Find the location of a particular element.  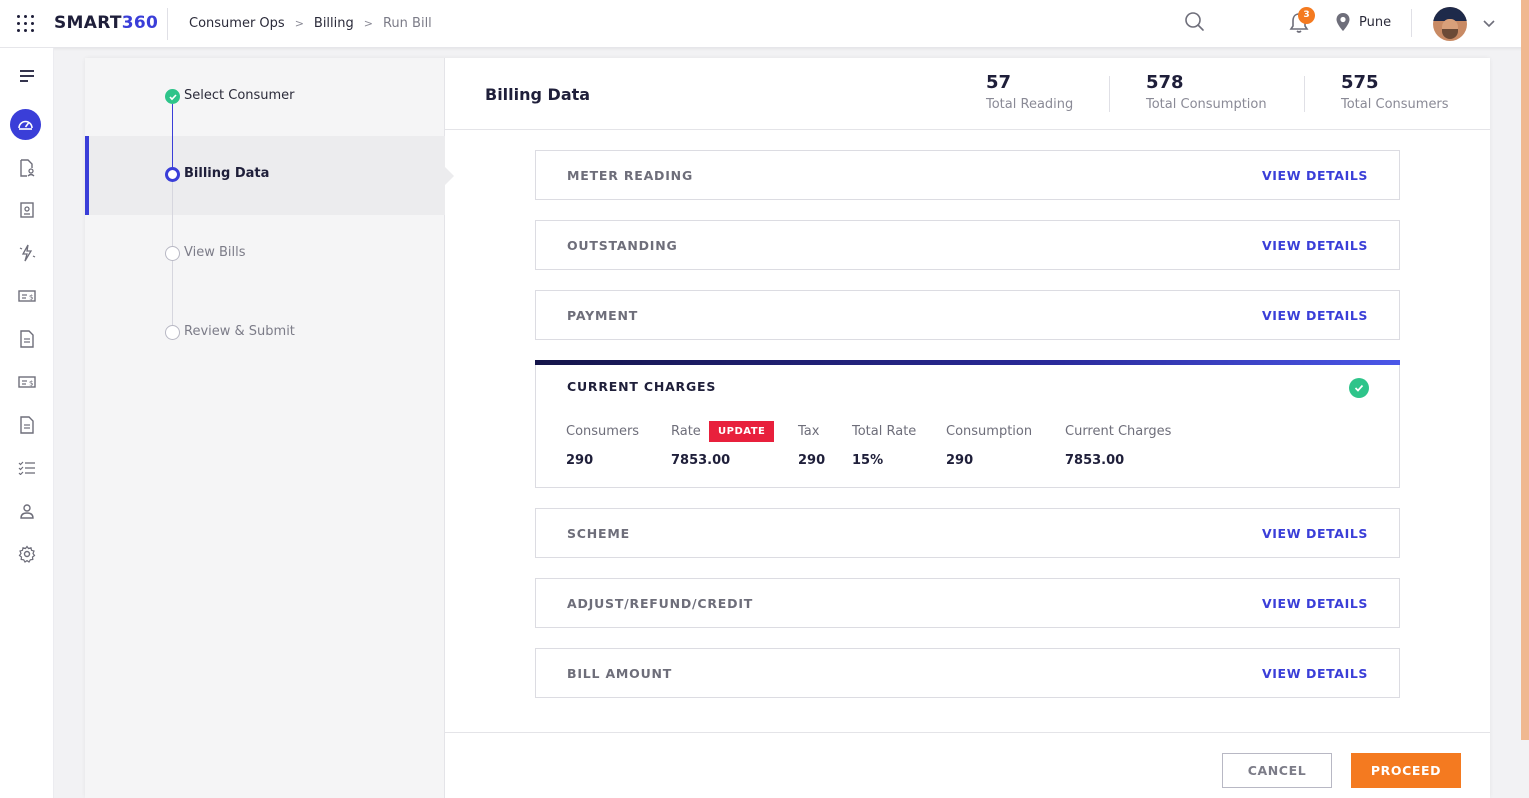

step-done-check-icon is located at coordinates (172, 96).